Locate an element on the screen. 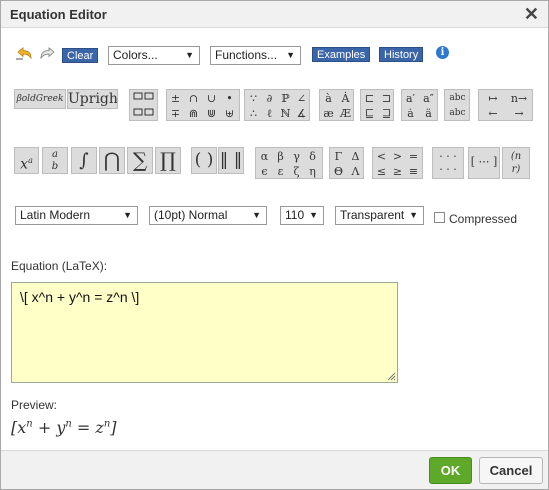 The width and height of the screenshot is (549, 490). dpi-dropdown: 110 ▼ is located at coordinates (302, 215).